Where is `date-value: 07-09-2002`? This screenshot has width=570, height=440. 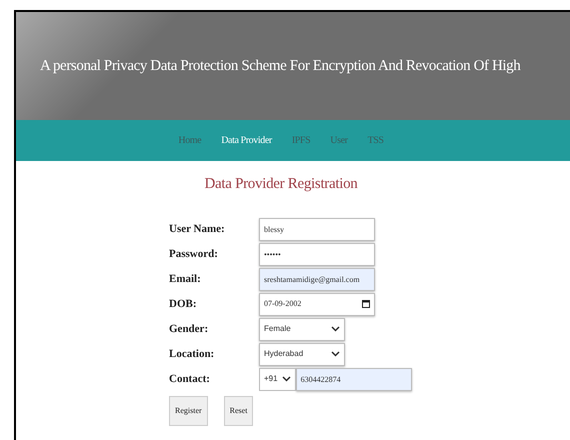
date-value: 07-09-2002 is located at coordinates (283, 304).